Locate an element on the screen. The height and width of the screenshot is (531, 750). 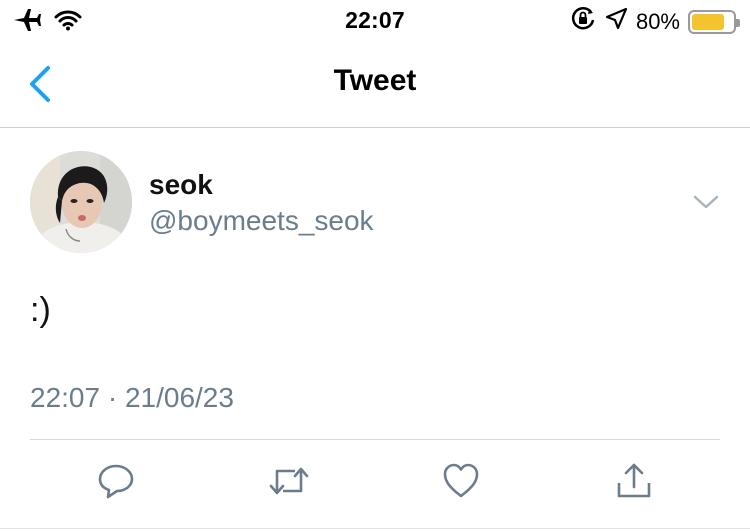
author-handle: @boymeets_seok is located at coordinates (261, 221).